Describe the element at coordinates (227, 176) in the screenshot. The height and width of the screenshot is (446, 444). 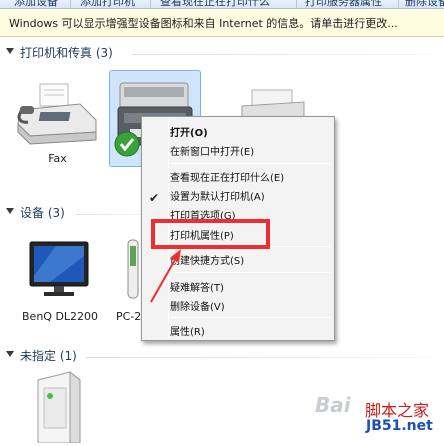
I see `menu-item-see-printing: 查看现在正在打印什么(E)` at that location.